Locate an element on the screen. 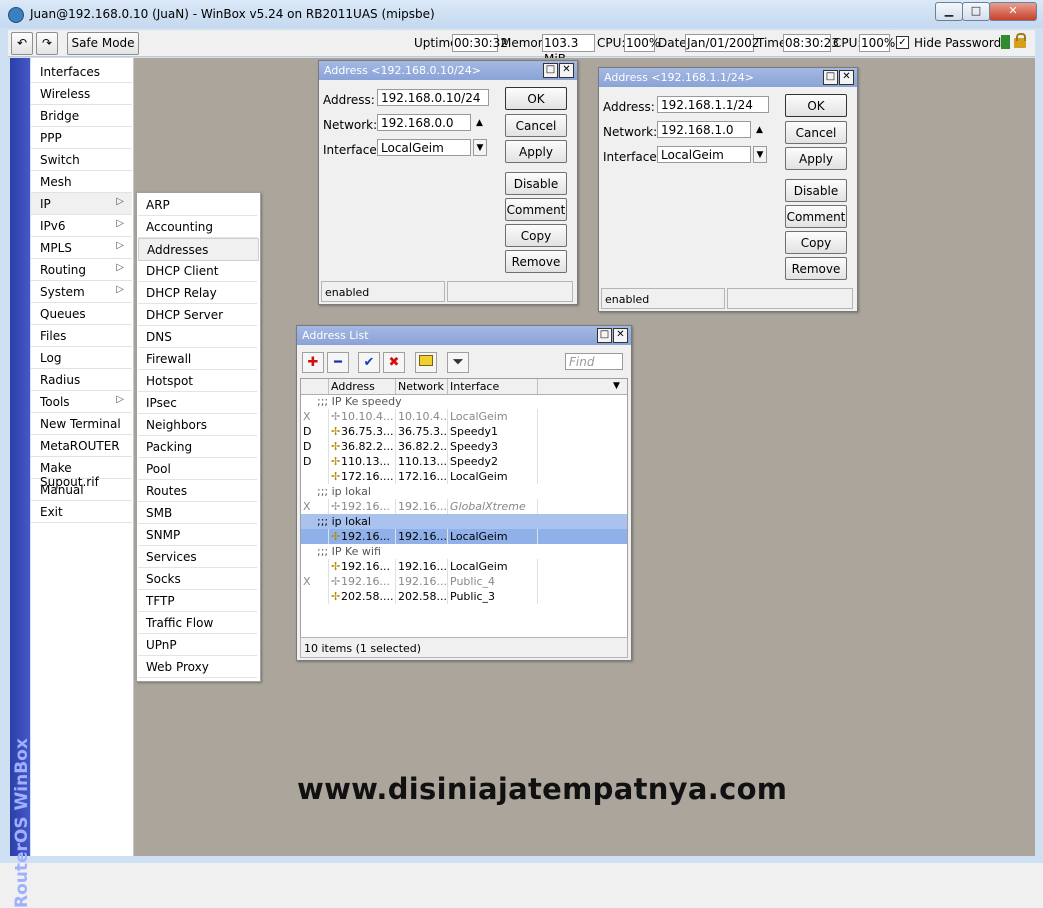  disable-x-icon: ✖ is located at coordinates (394, 362).